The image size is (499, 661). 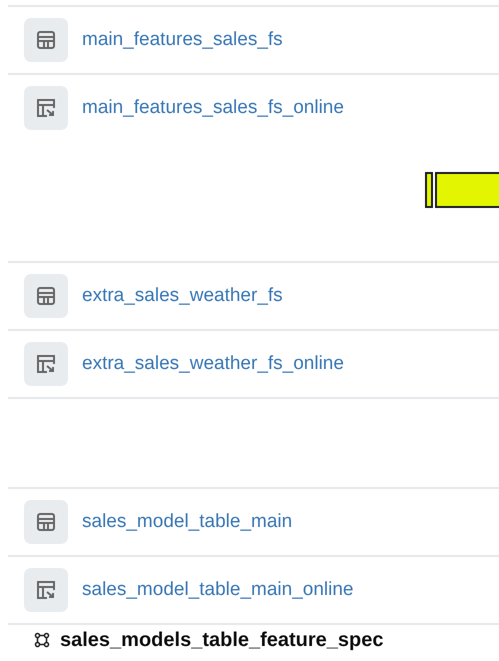 What do you see at coordinates (187, 522) in the screenshot?
I see `table-link: sales_model_table_main` at bounding box center [187, 522].